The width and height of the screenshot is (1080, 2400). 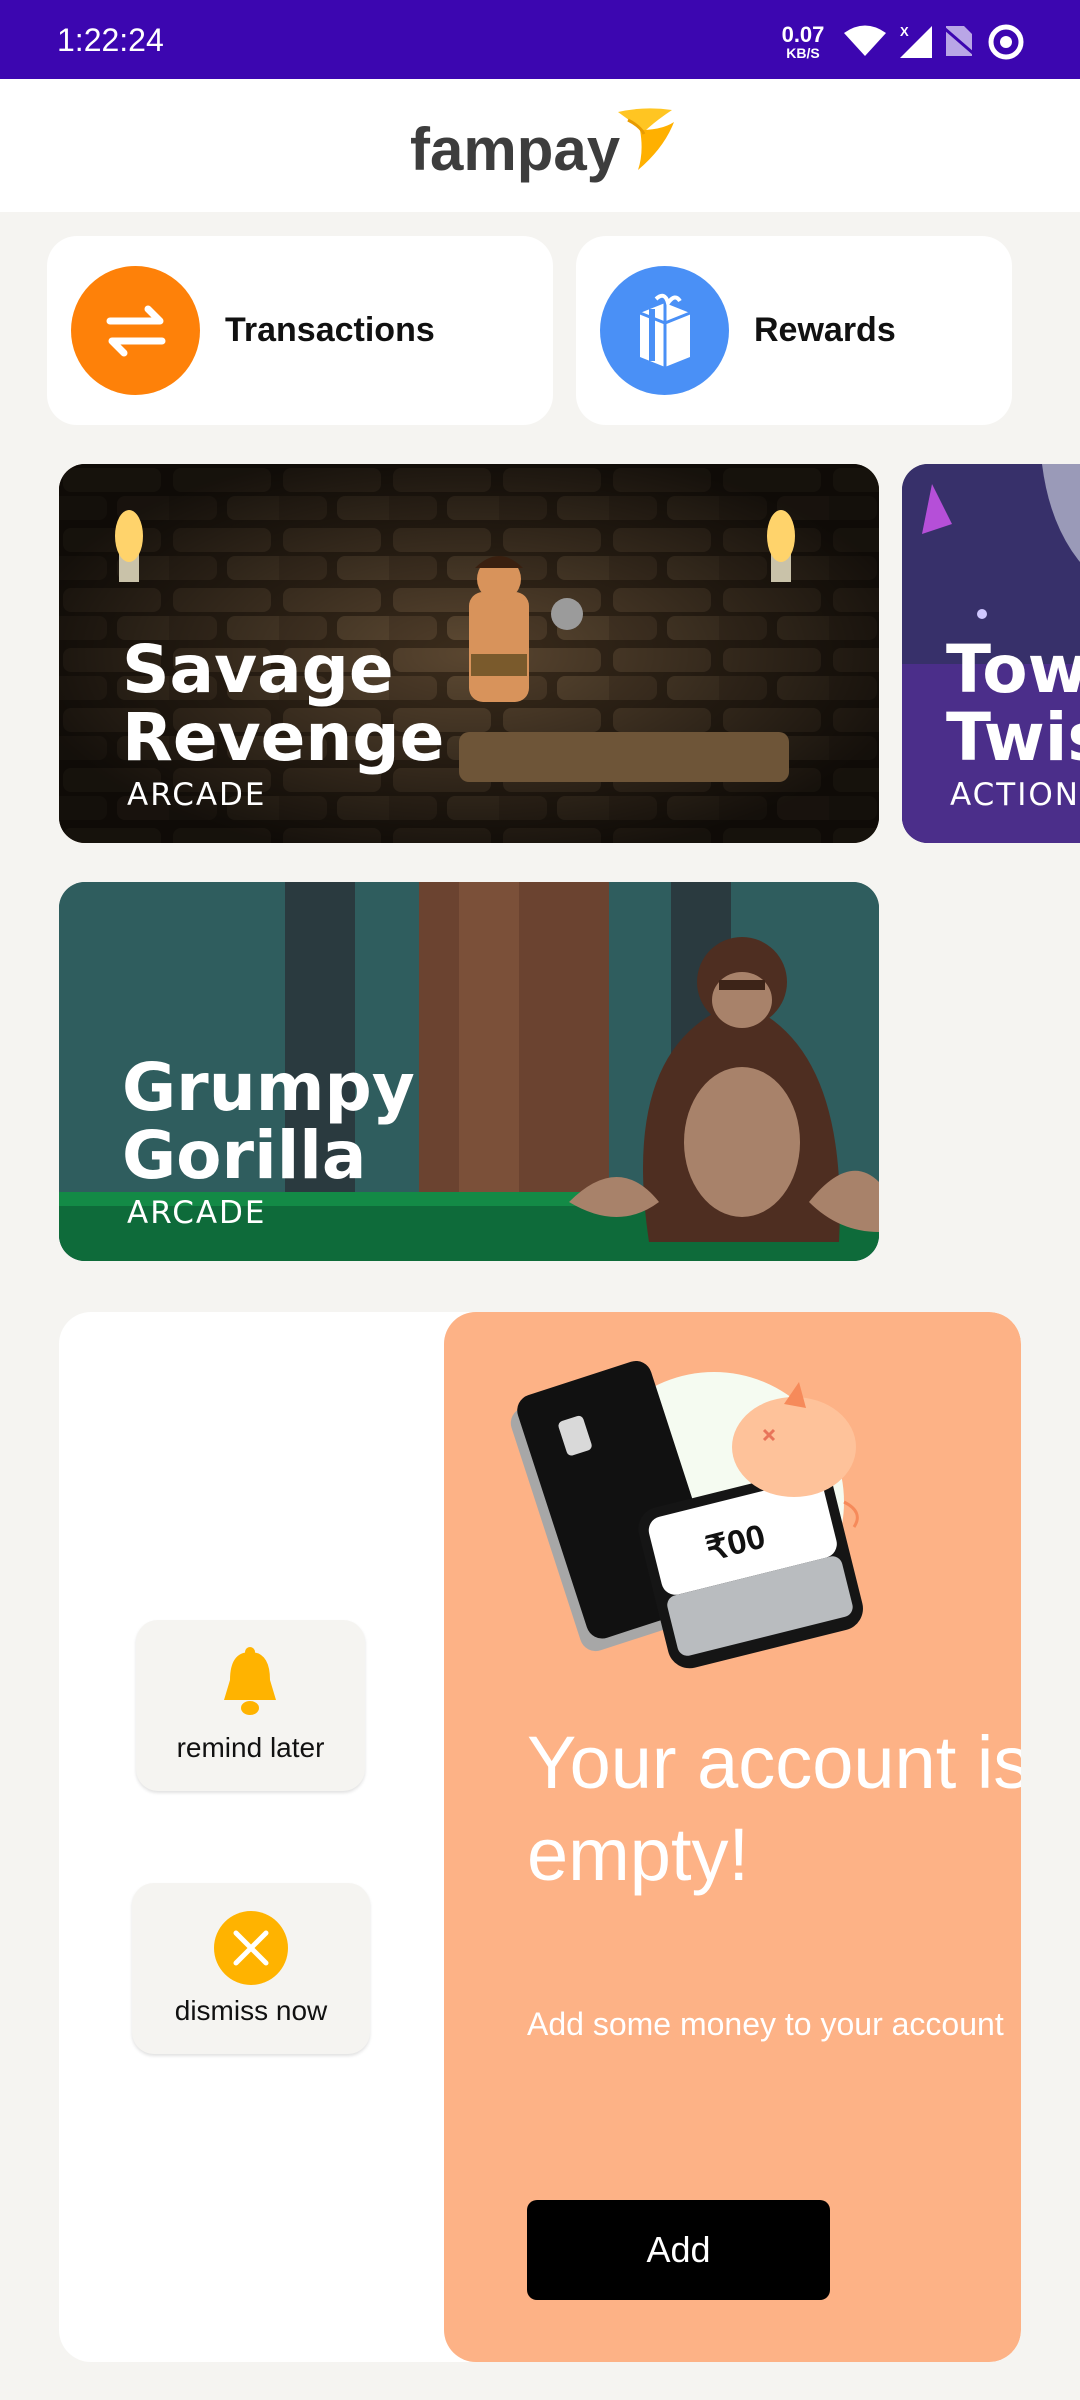 I want to click on game-card-tower-twist: Tow Twis ACTION, so click(x=991, y=653).